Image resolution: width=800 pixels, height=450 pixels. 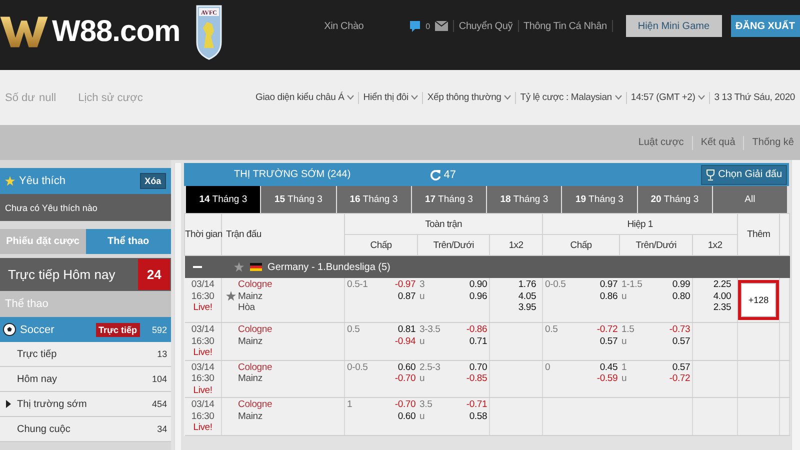 I want to click on balance-label: Số dư, so click(x=20, y=98).